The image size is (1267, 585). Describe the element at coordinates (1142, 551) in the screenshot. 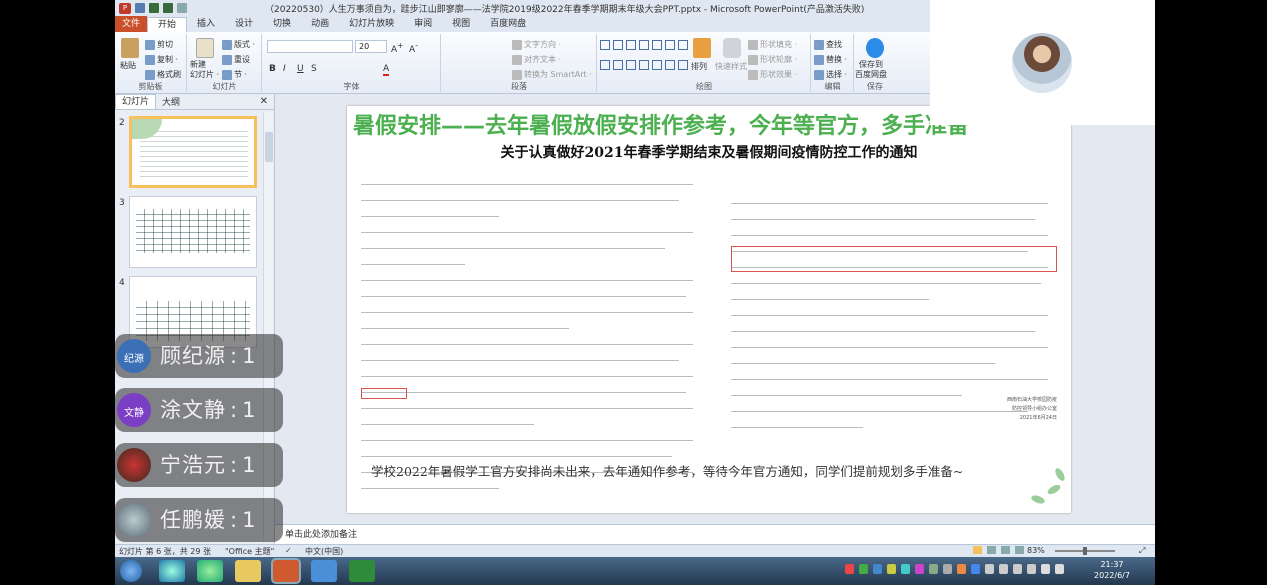

I see `fit-window-icon: ⤢` at that location.